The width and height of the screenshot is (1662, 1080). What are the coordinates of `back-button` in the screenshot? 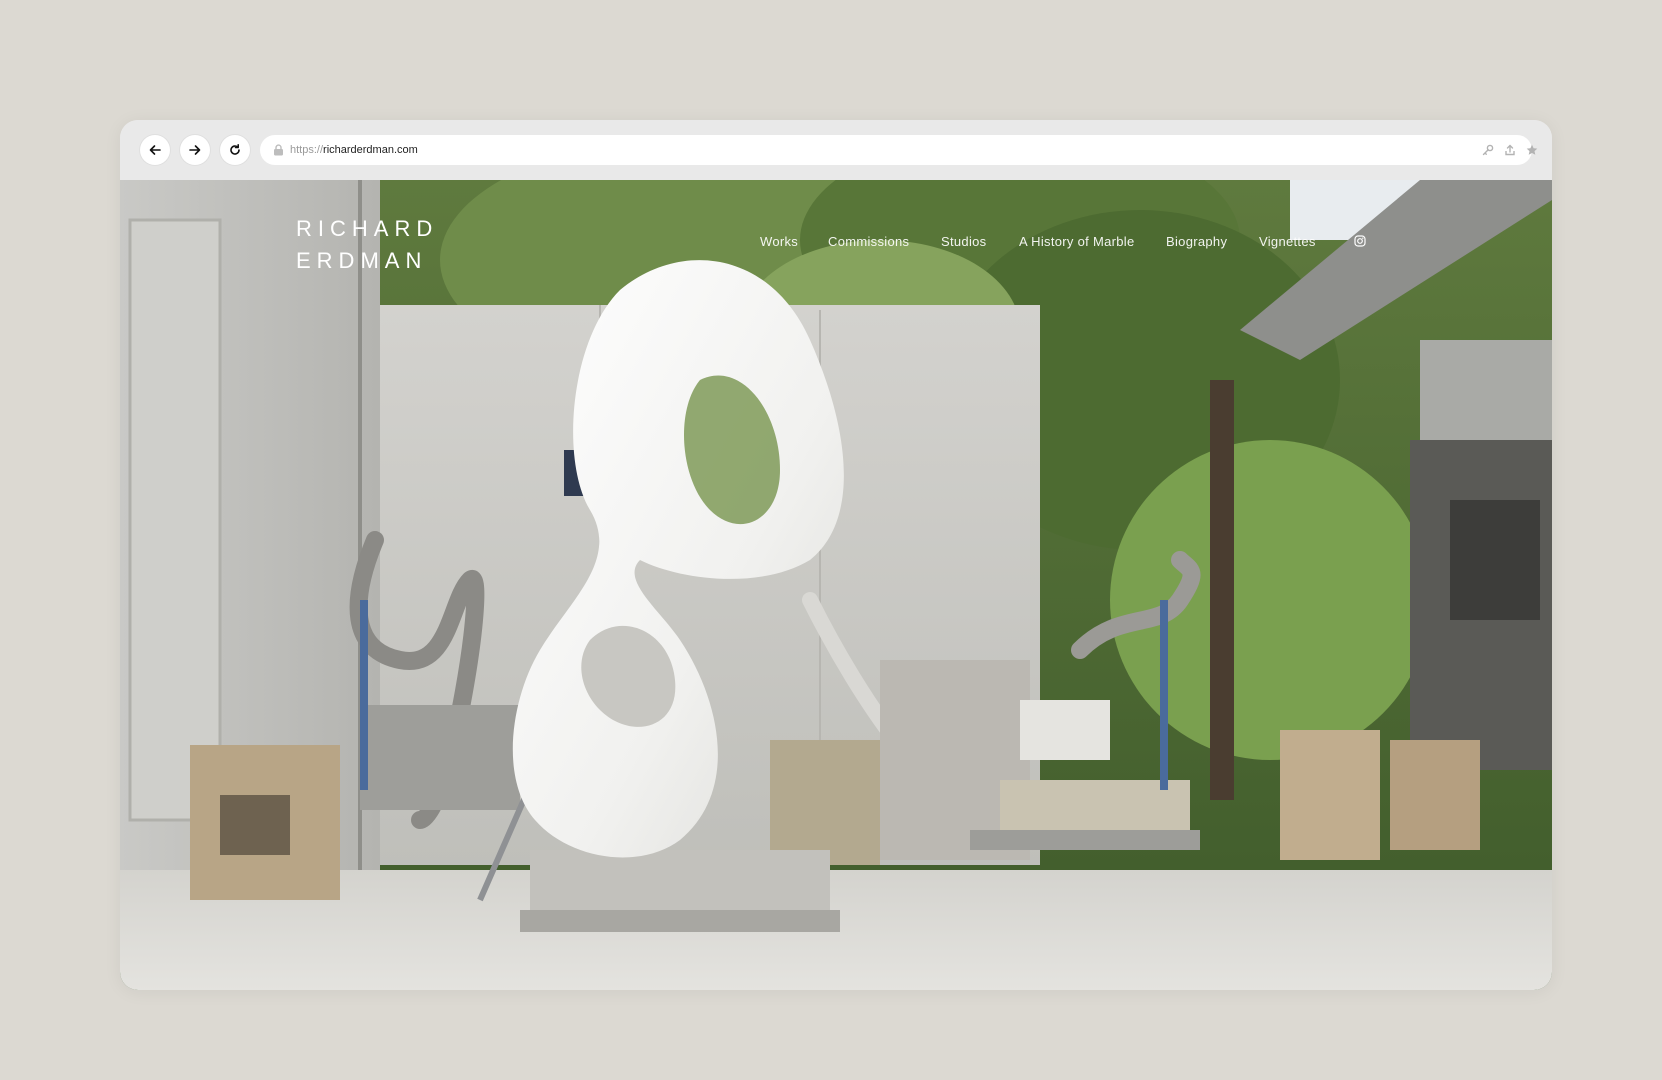 It's located at (155, 150).